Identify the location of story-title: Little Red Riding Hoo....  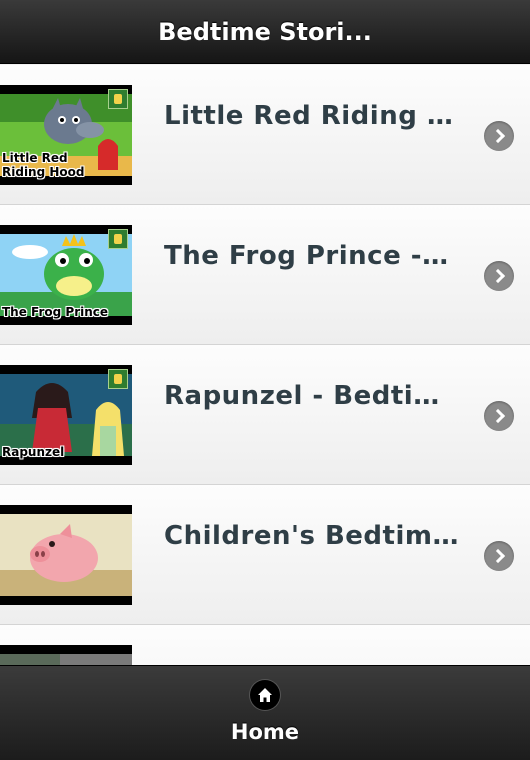
(314, 116).